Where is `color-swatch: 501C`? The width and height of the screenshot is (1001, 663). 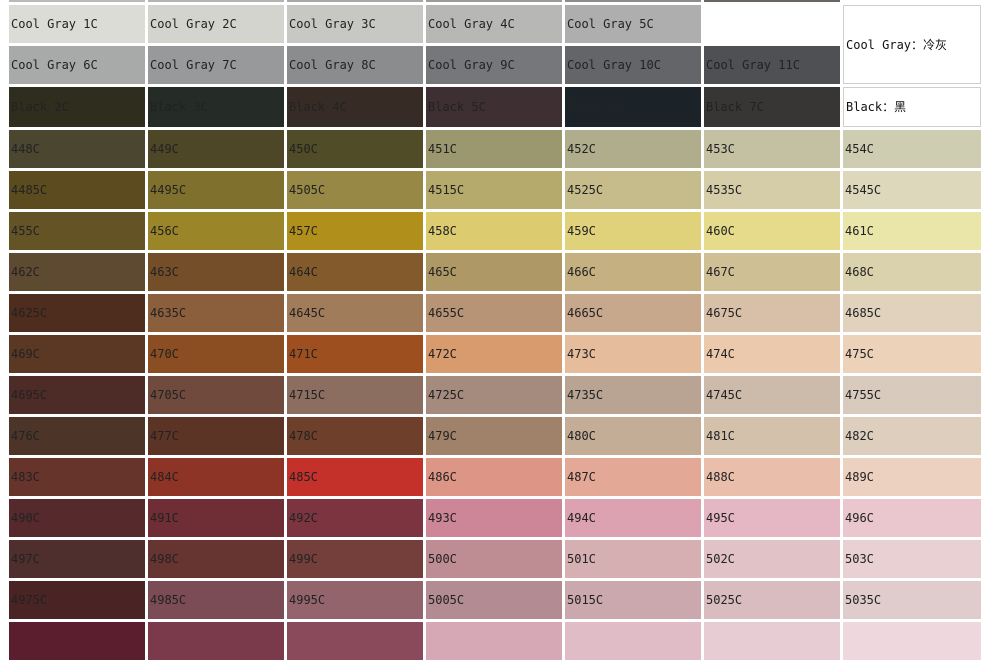
color-swatch: 501C is located at coordinates (633, 559).